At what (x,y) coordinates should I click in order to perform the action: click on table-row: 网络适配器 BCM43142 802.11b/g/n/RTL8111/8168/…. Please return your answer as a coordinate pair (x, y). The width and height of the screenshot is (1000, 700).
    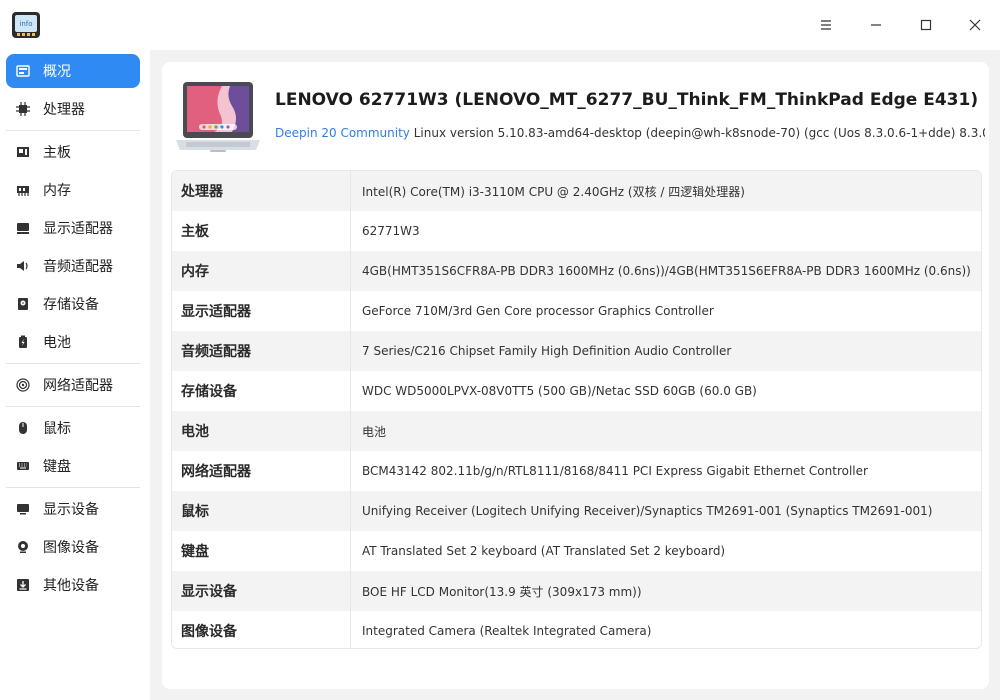
    Looking at the image, I should click on (576, 471).